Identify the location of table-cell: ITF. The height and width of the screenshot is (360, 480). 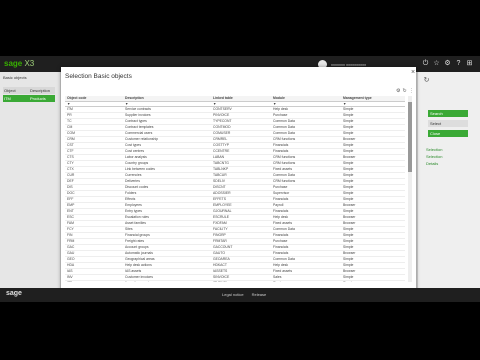
(94, 281).